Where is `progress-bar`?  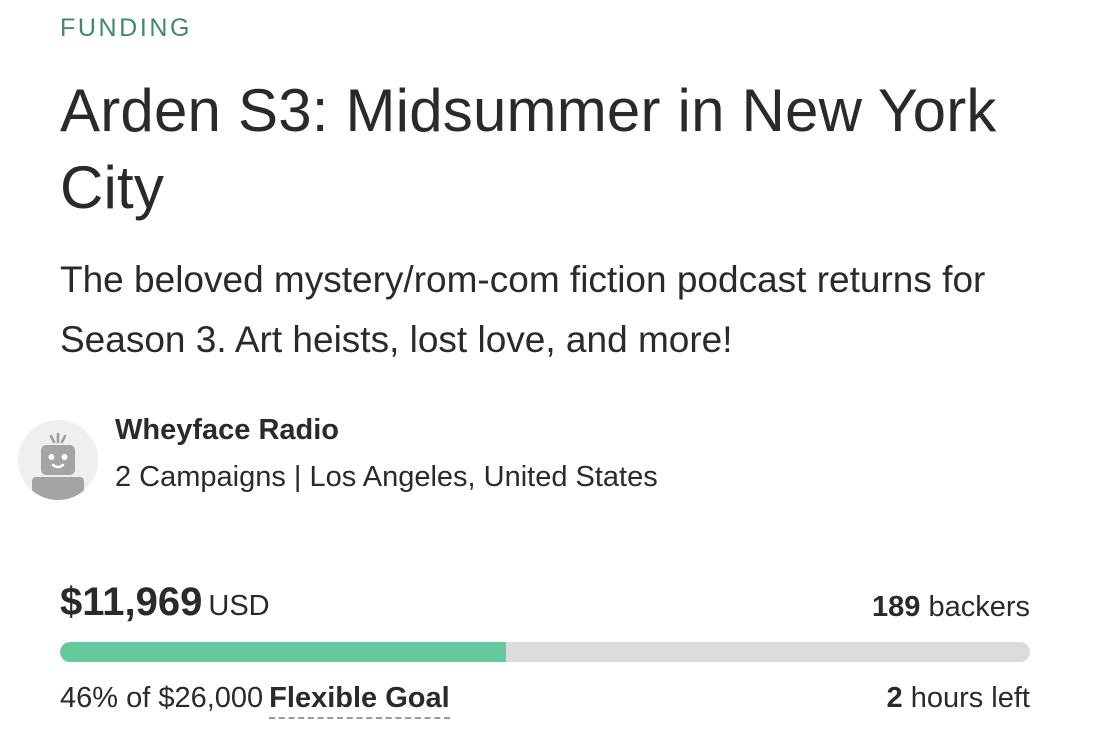
progress-bar is located at coordinates (545, 652).